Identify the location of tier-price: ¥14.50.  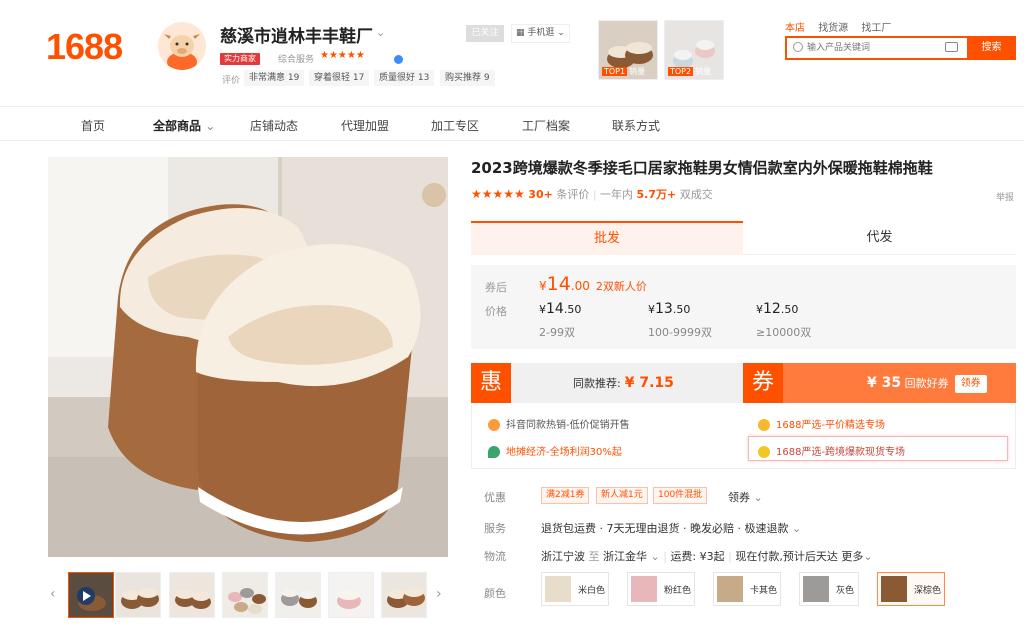
(560, 309).